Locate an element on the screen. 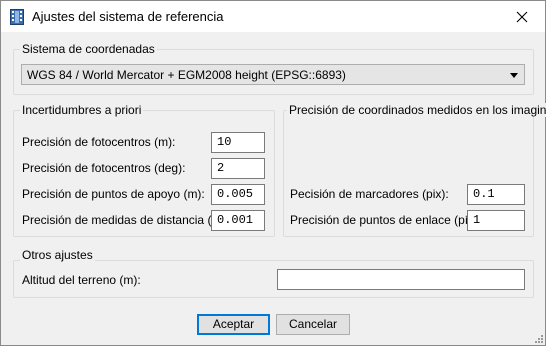 The height and width of the screenshot is (346, 546). marker-accuracy-field: 0.1 is located at coordinates (496, 194).